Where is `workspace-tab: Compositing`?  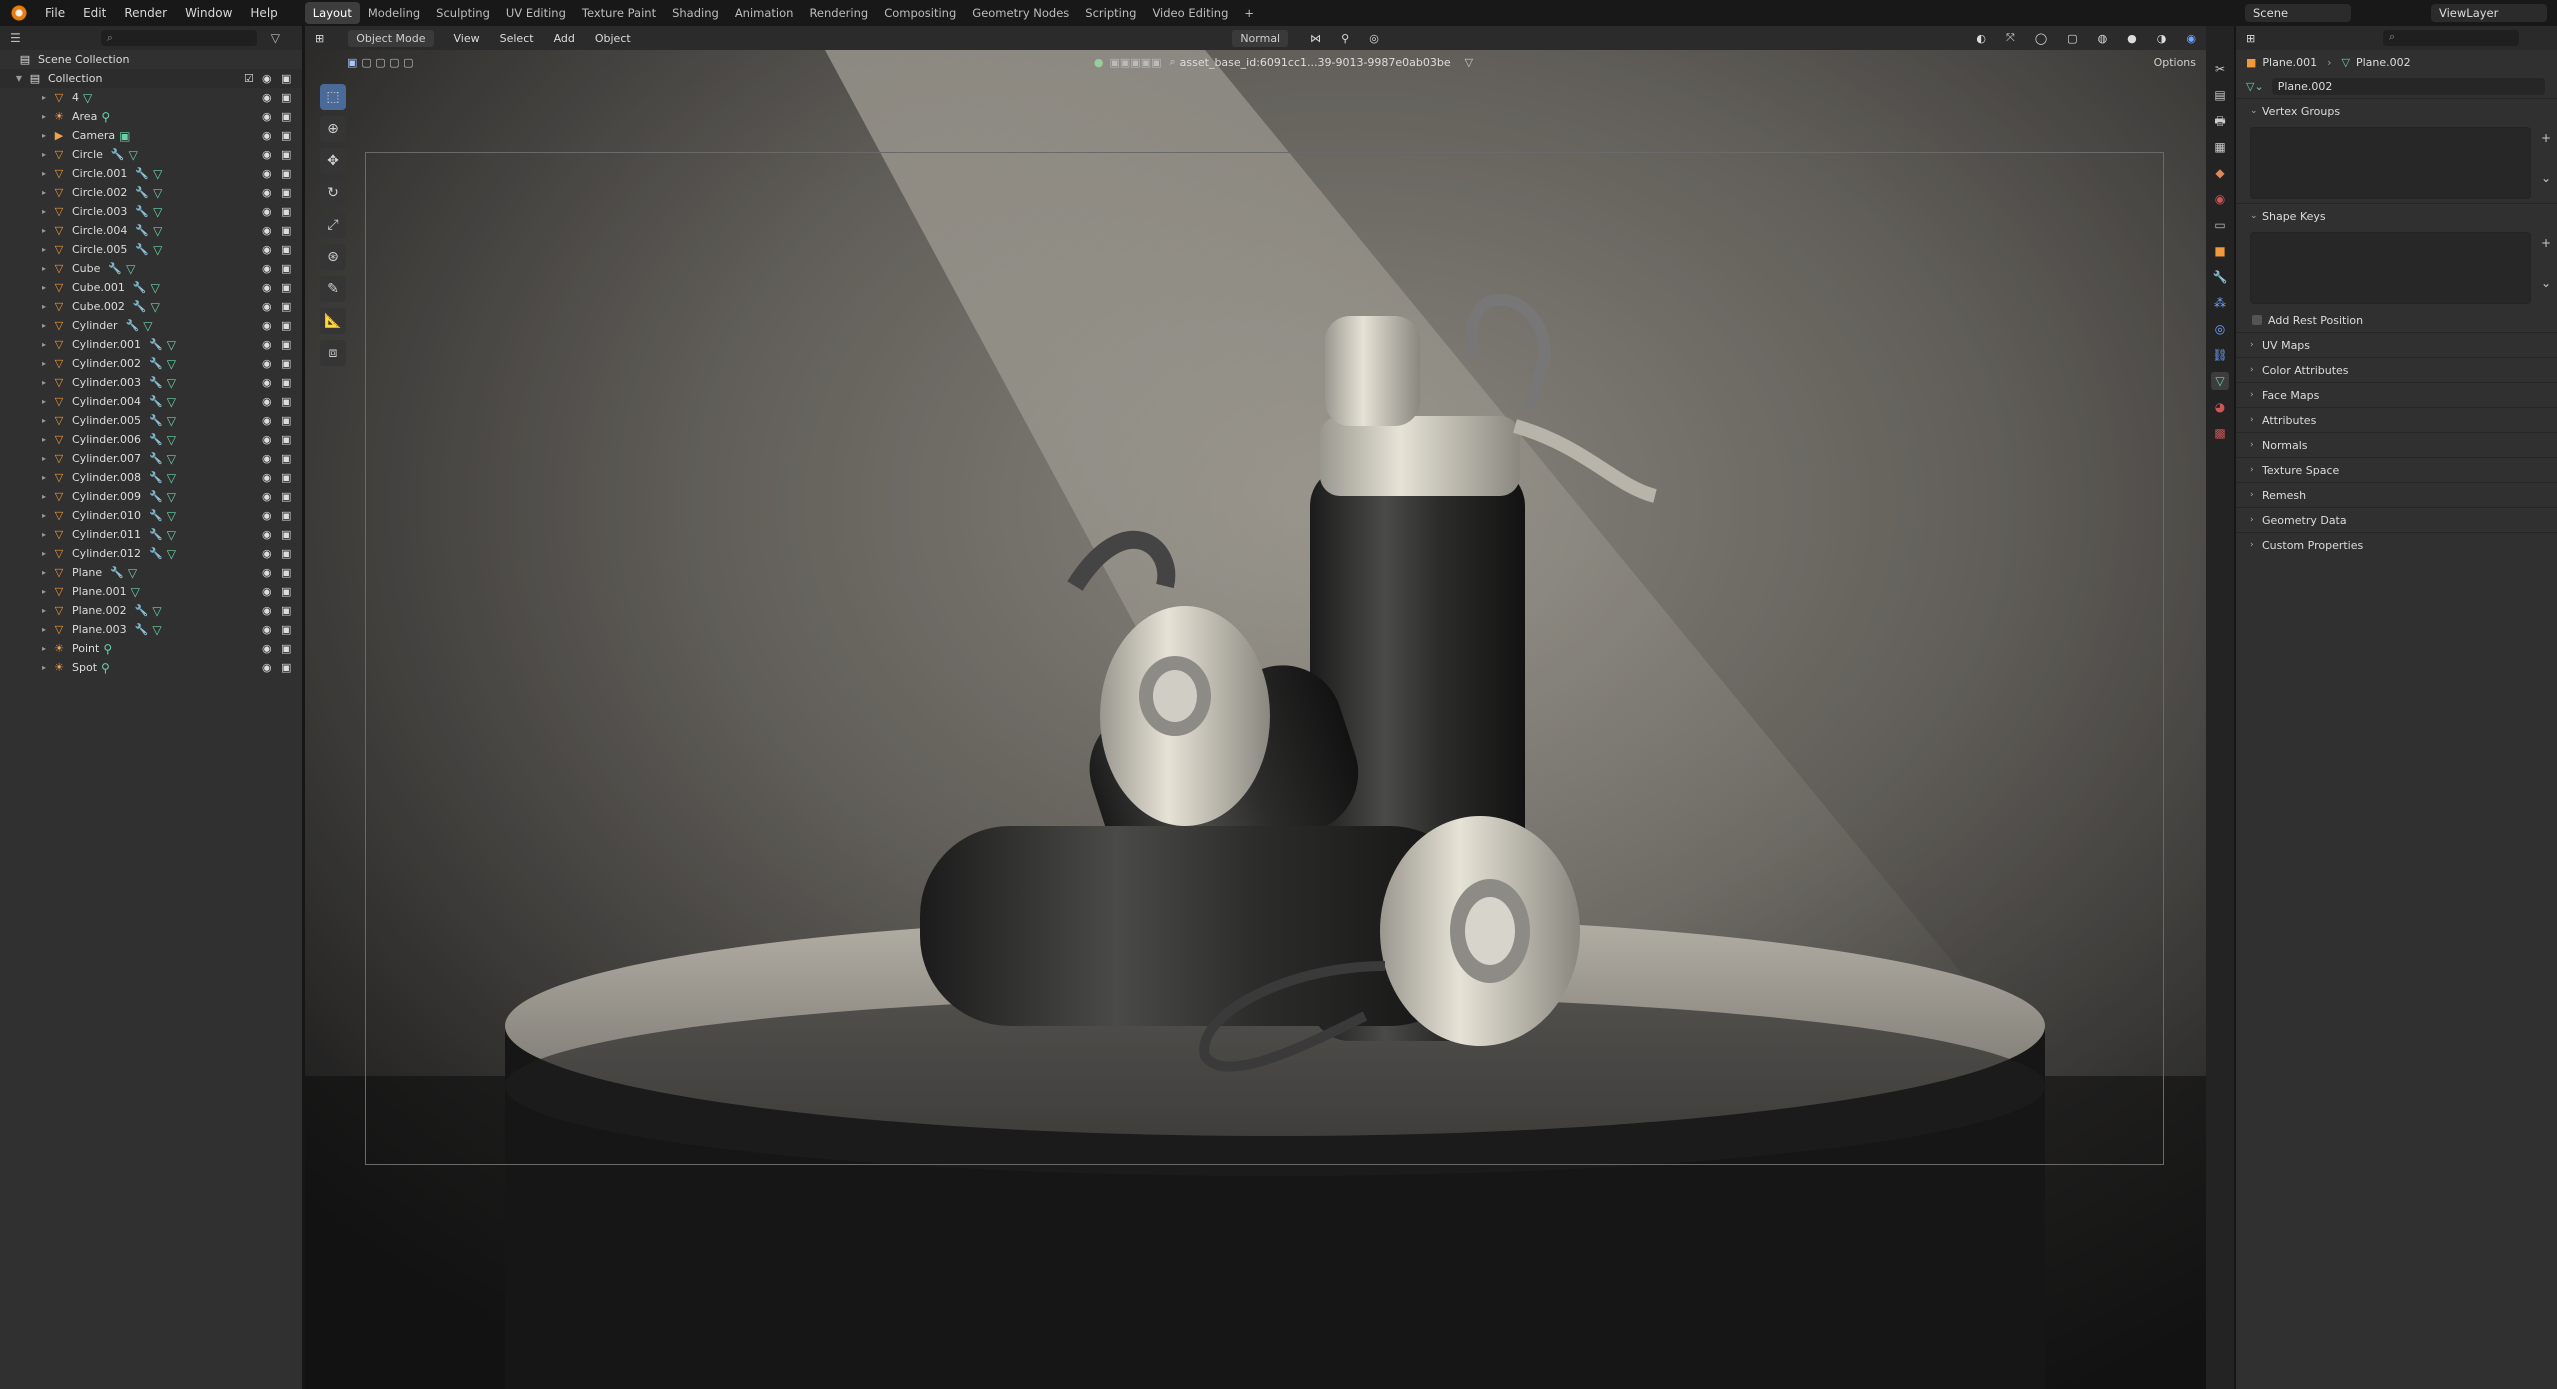 workspace-tab: Compositing is located at coordinates (920, 13).